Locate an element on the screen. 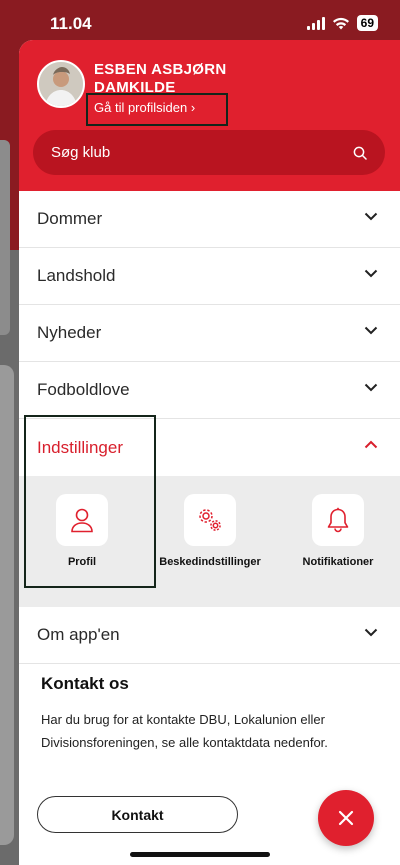  menu-item-label: Nyheder is located at coordinates (69, 332).